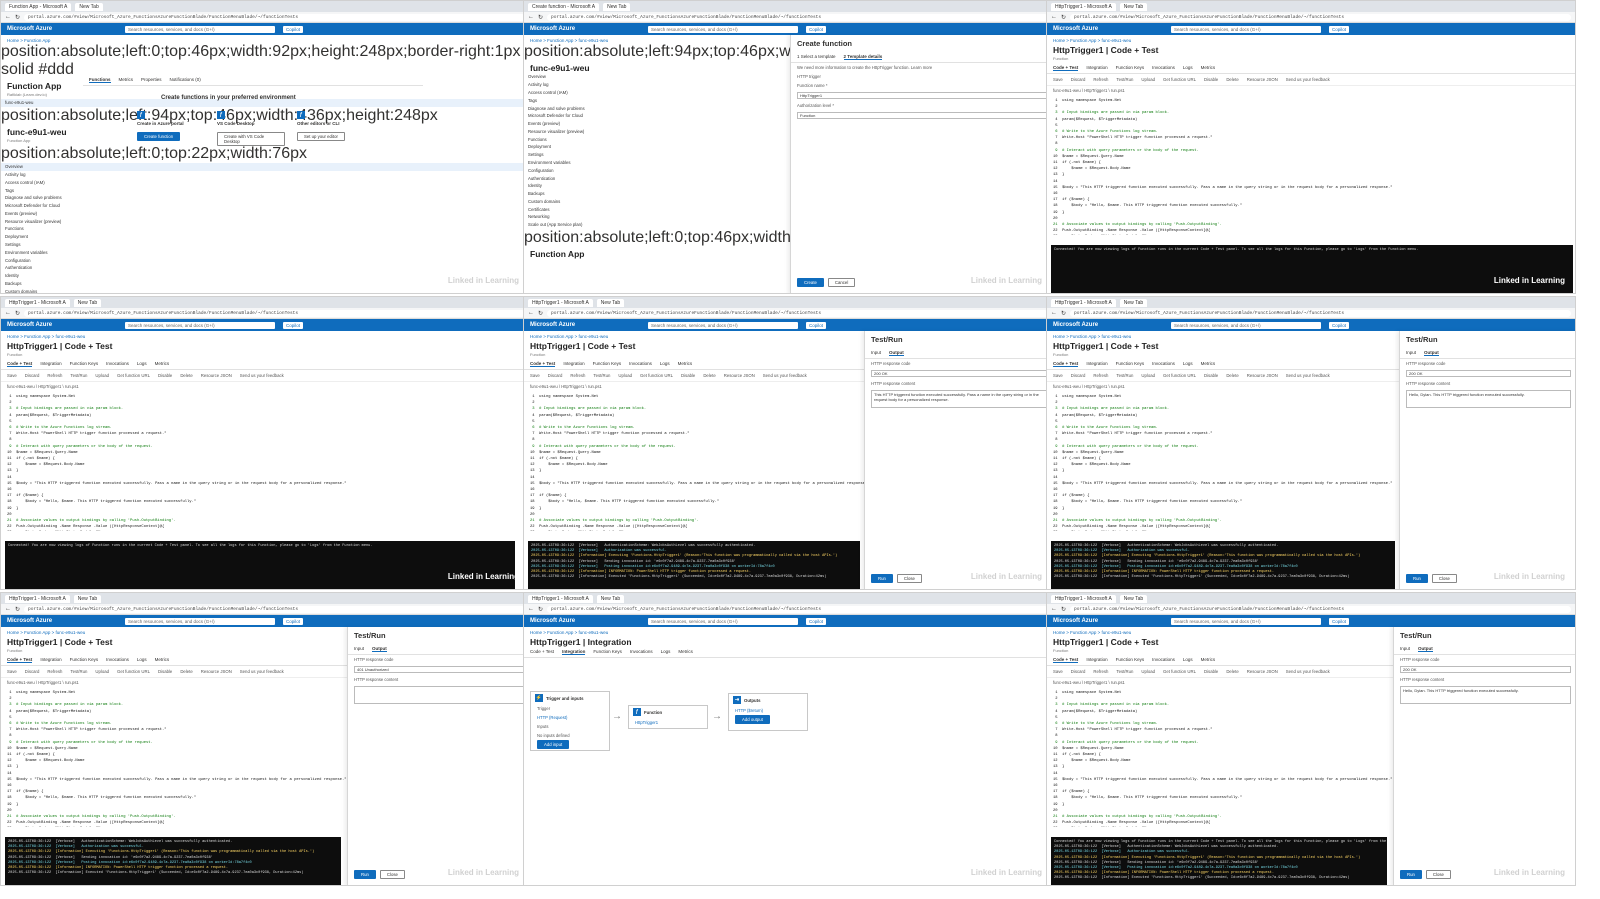 The image size is (1600, 899). Describe the element at coordinates (439, 669) in the screenshot. I see `response-code-field: 401 Unauthorized` at that location.